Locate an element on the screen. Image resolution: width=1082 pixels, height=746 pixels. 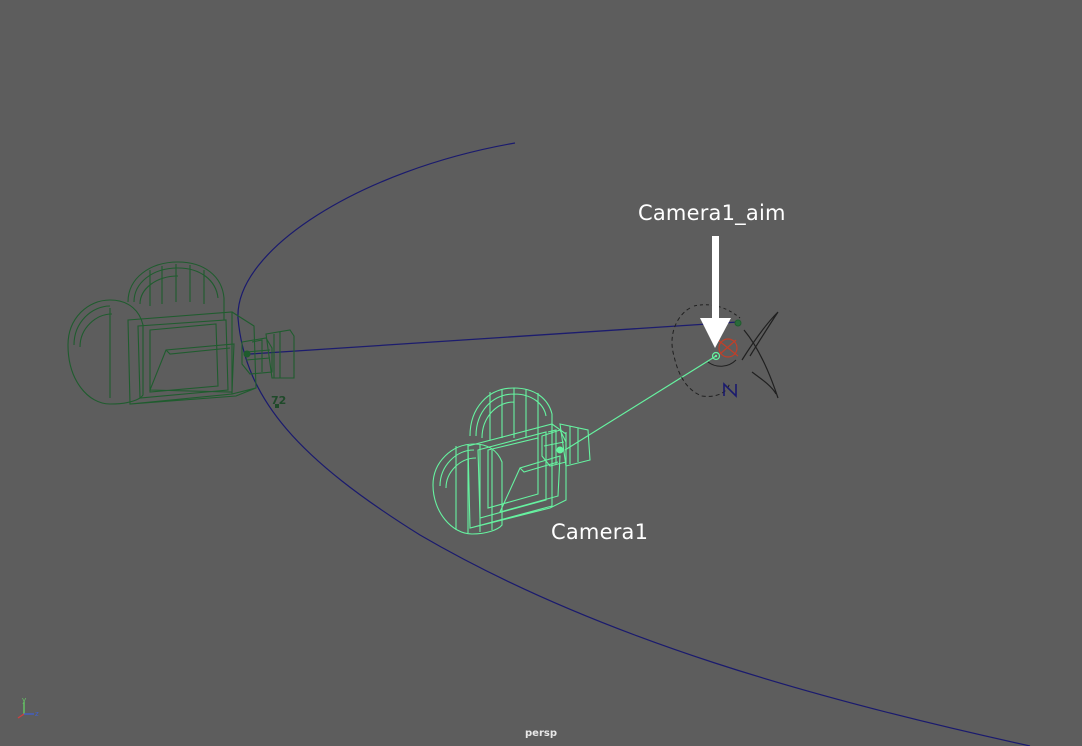
aim-sketch-small is located at coordinates (722, 363).